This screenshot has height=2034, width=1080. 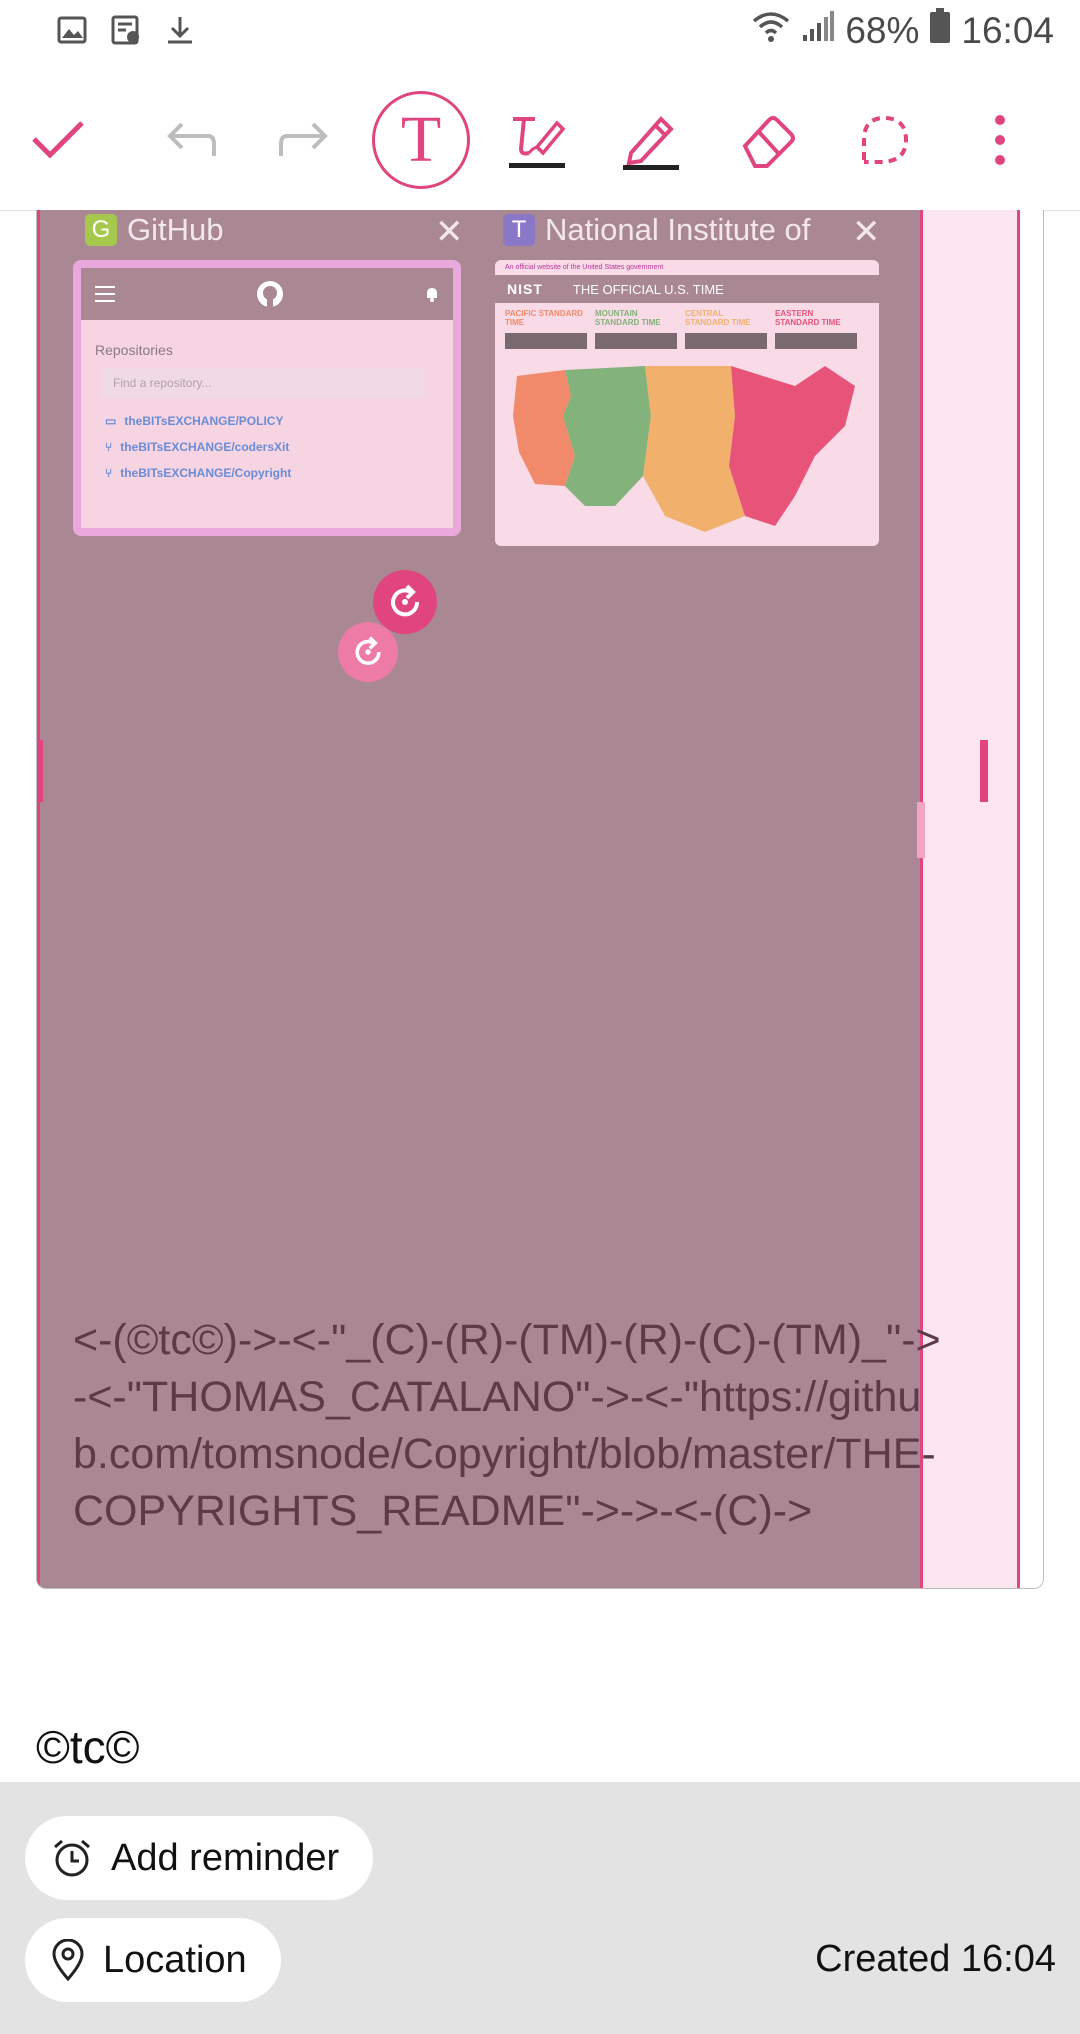 I want to click on github-header-bar, so click(x=267, y=294).